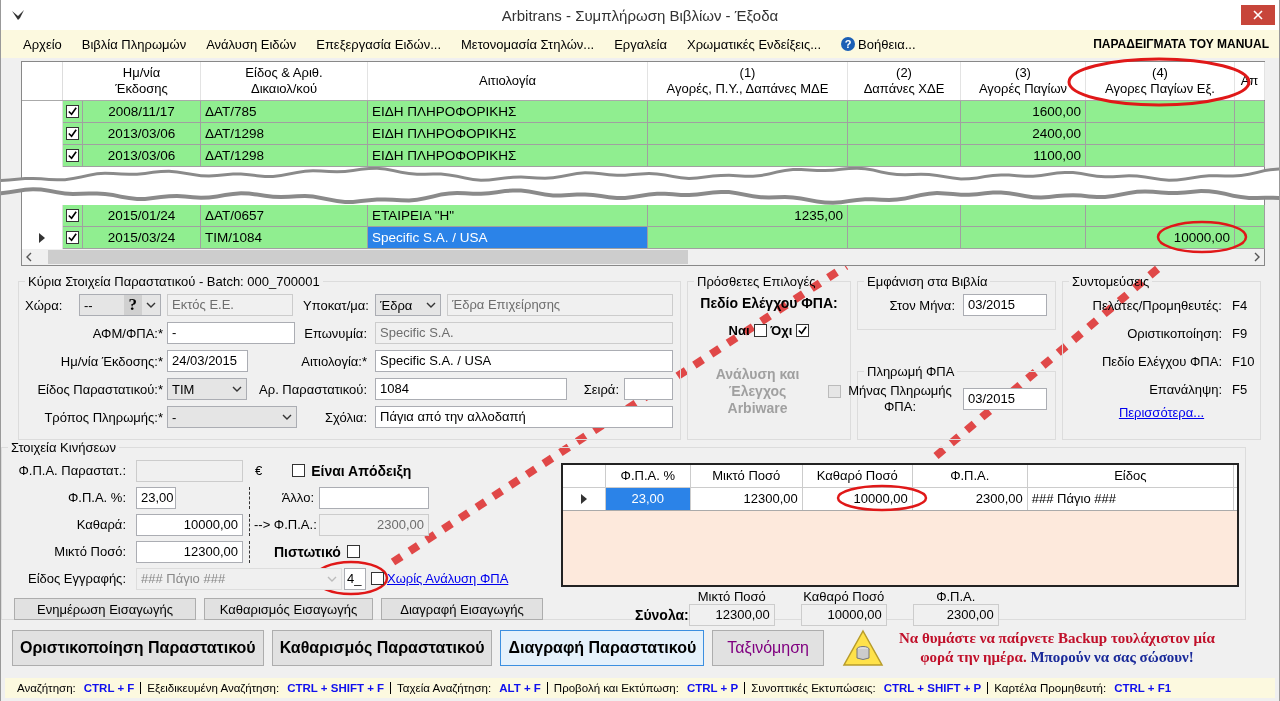  What do you see at coordinates (748, 81) in the screenshot?
I see `column-header: (1) Αγορές, Π.Υ., Δαπάνες ΜΔΕ` at bounding box center [748, 81].